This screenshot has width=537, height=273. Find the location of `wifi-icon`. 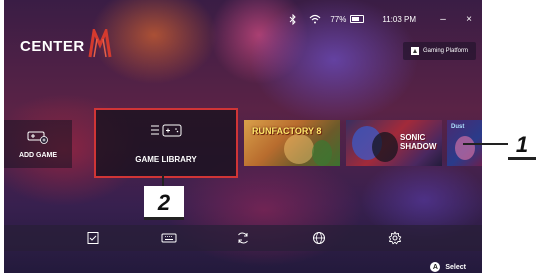

wifi-icon is located at coordinates (315, 19).